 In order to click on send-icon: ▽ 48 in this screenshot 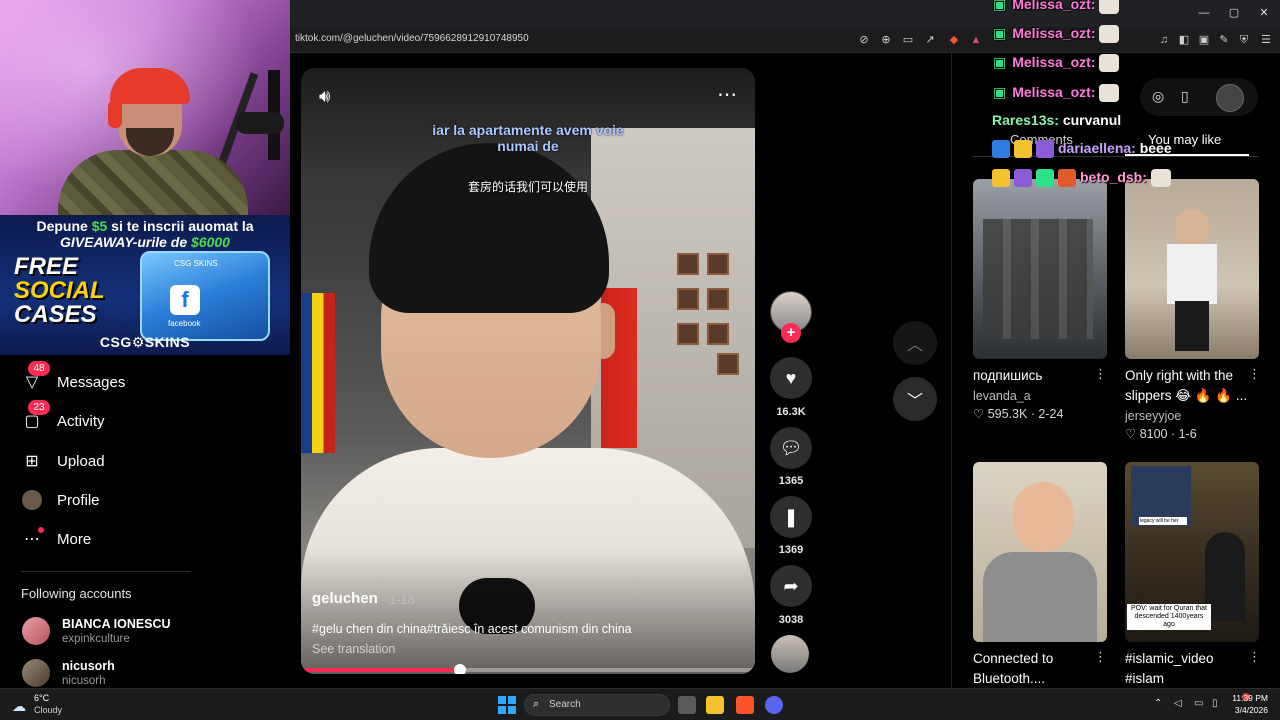, I will do `click(36, 376)`.